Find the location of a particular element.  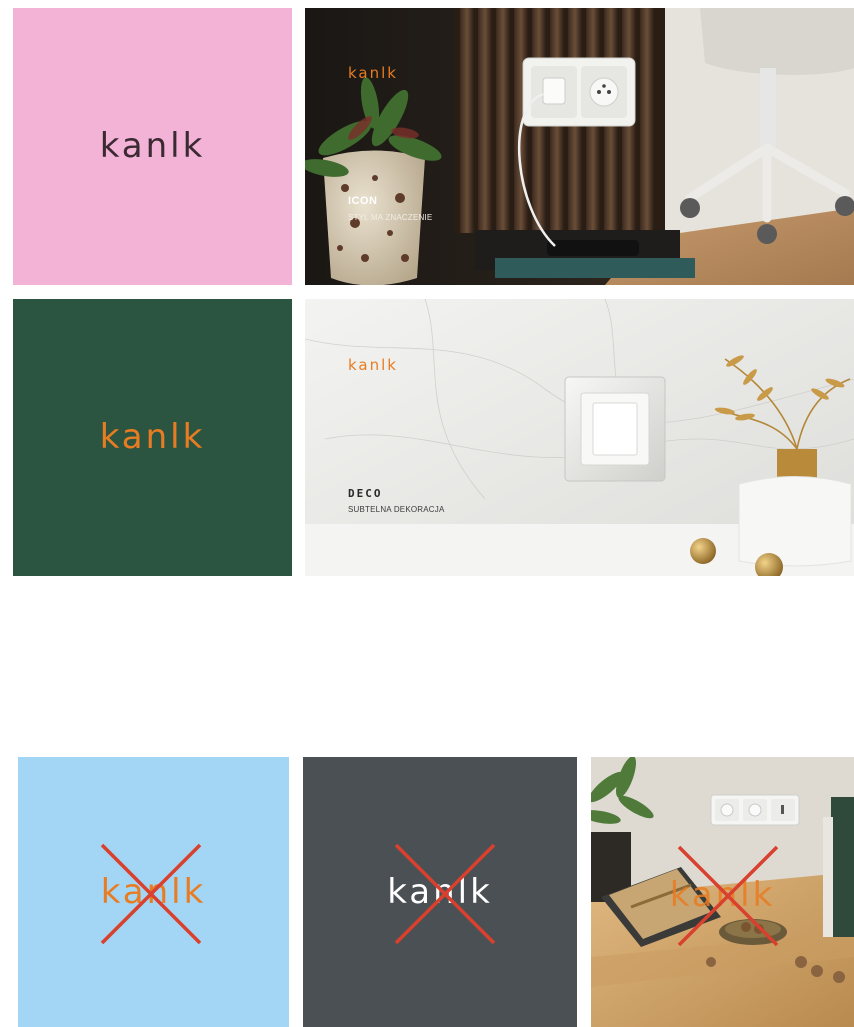

logo-on-green-tile: kanlk is located at coordinates (152, 437).